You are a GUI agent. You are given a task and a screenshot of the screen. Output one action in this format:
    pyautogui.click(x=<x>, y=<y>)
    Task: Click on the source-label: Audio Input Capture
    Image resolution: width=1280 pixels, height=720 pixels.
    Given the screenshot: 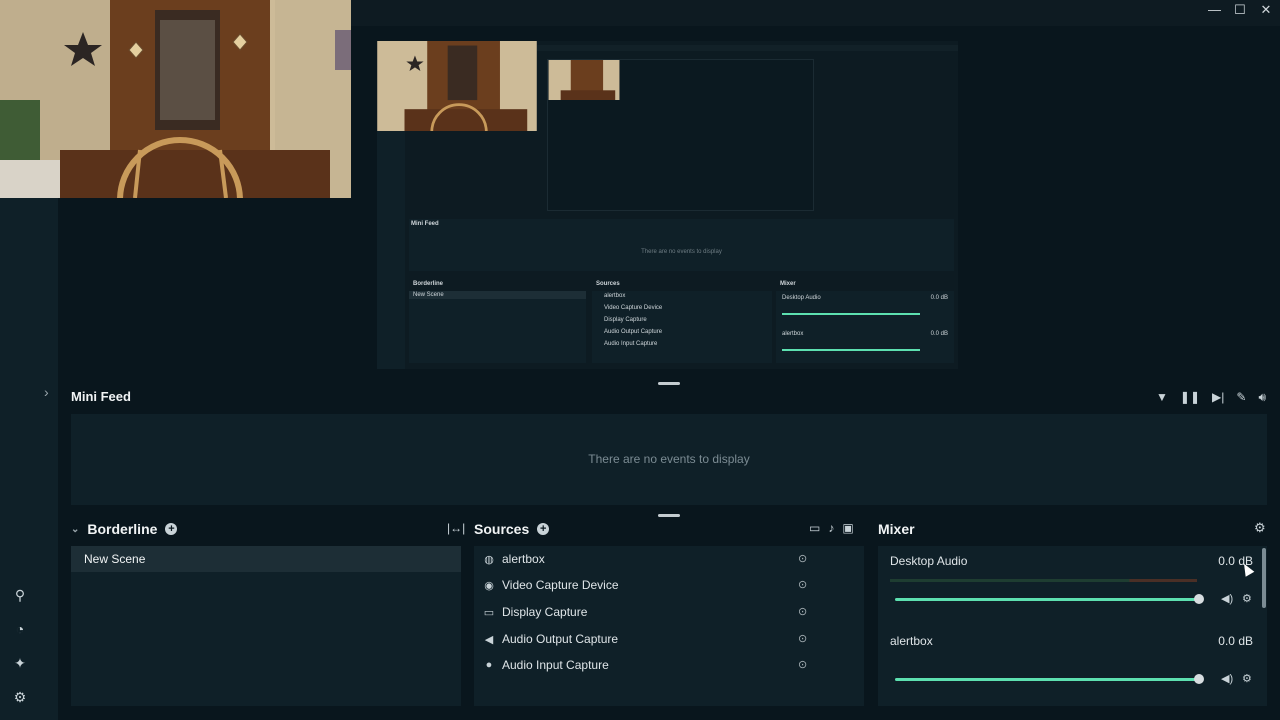 What is the action you would take?
    pyautogui.click(x=555, y=665)
    